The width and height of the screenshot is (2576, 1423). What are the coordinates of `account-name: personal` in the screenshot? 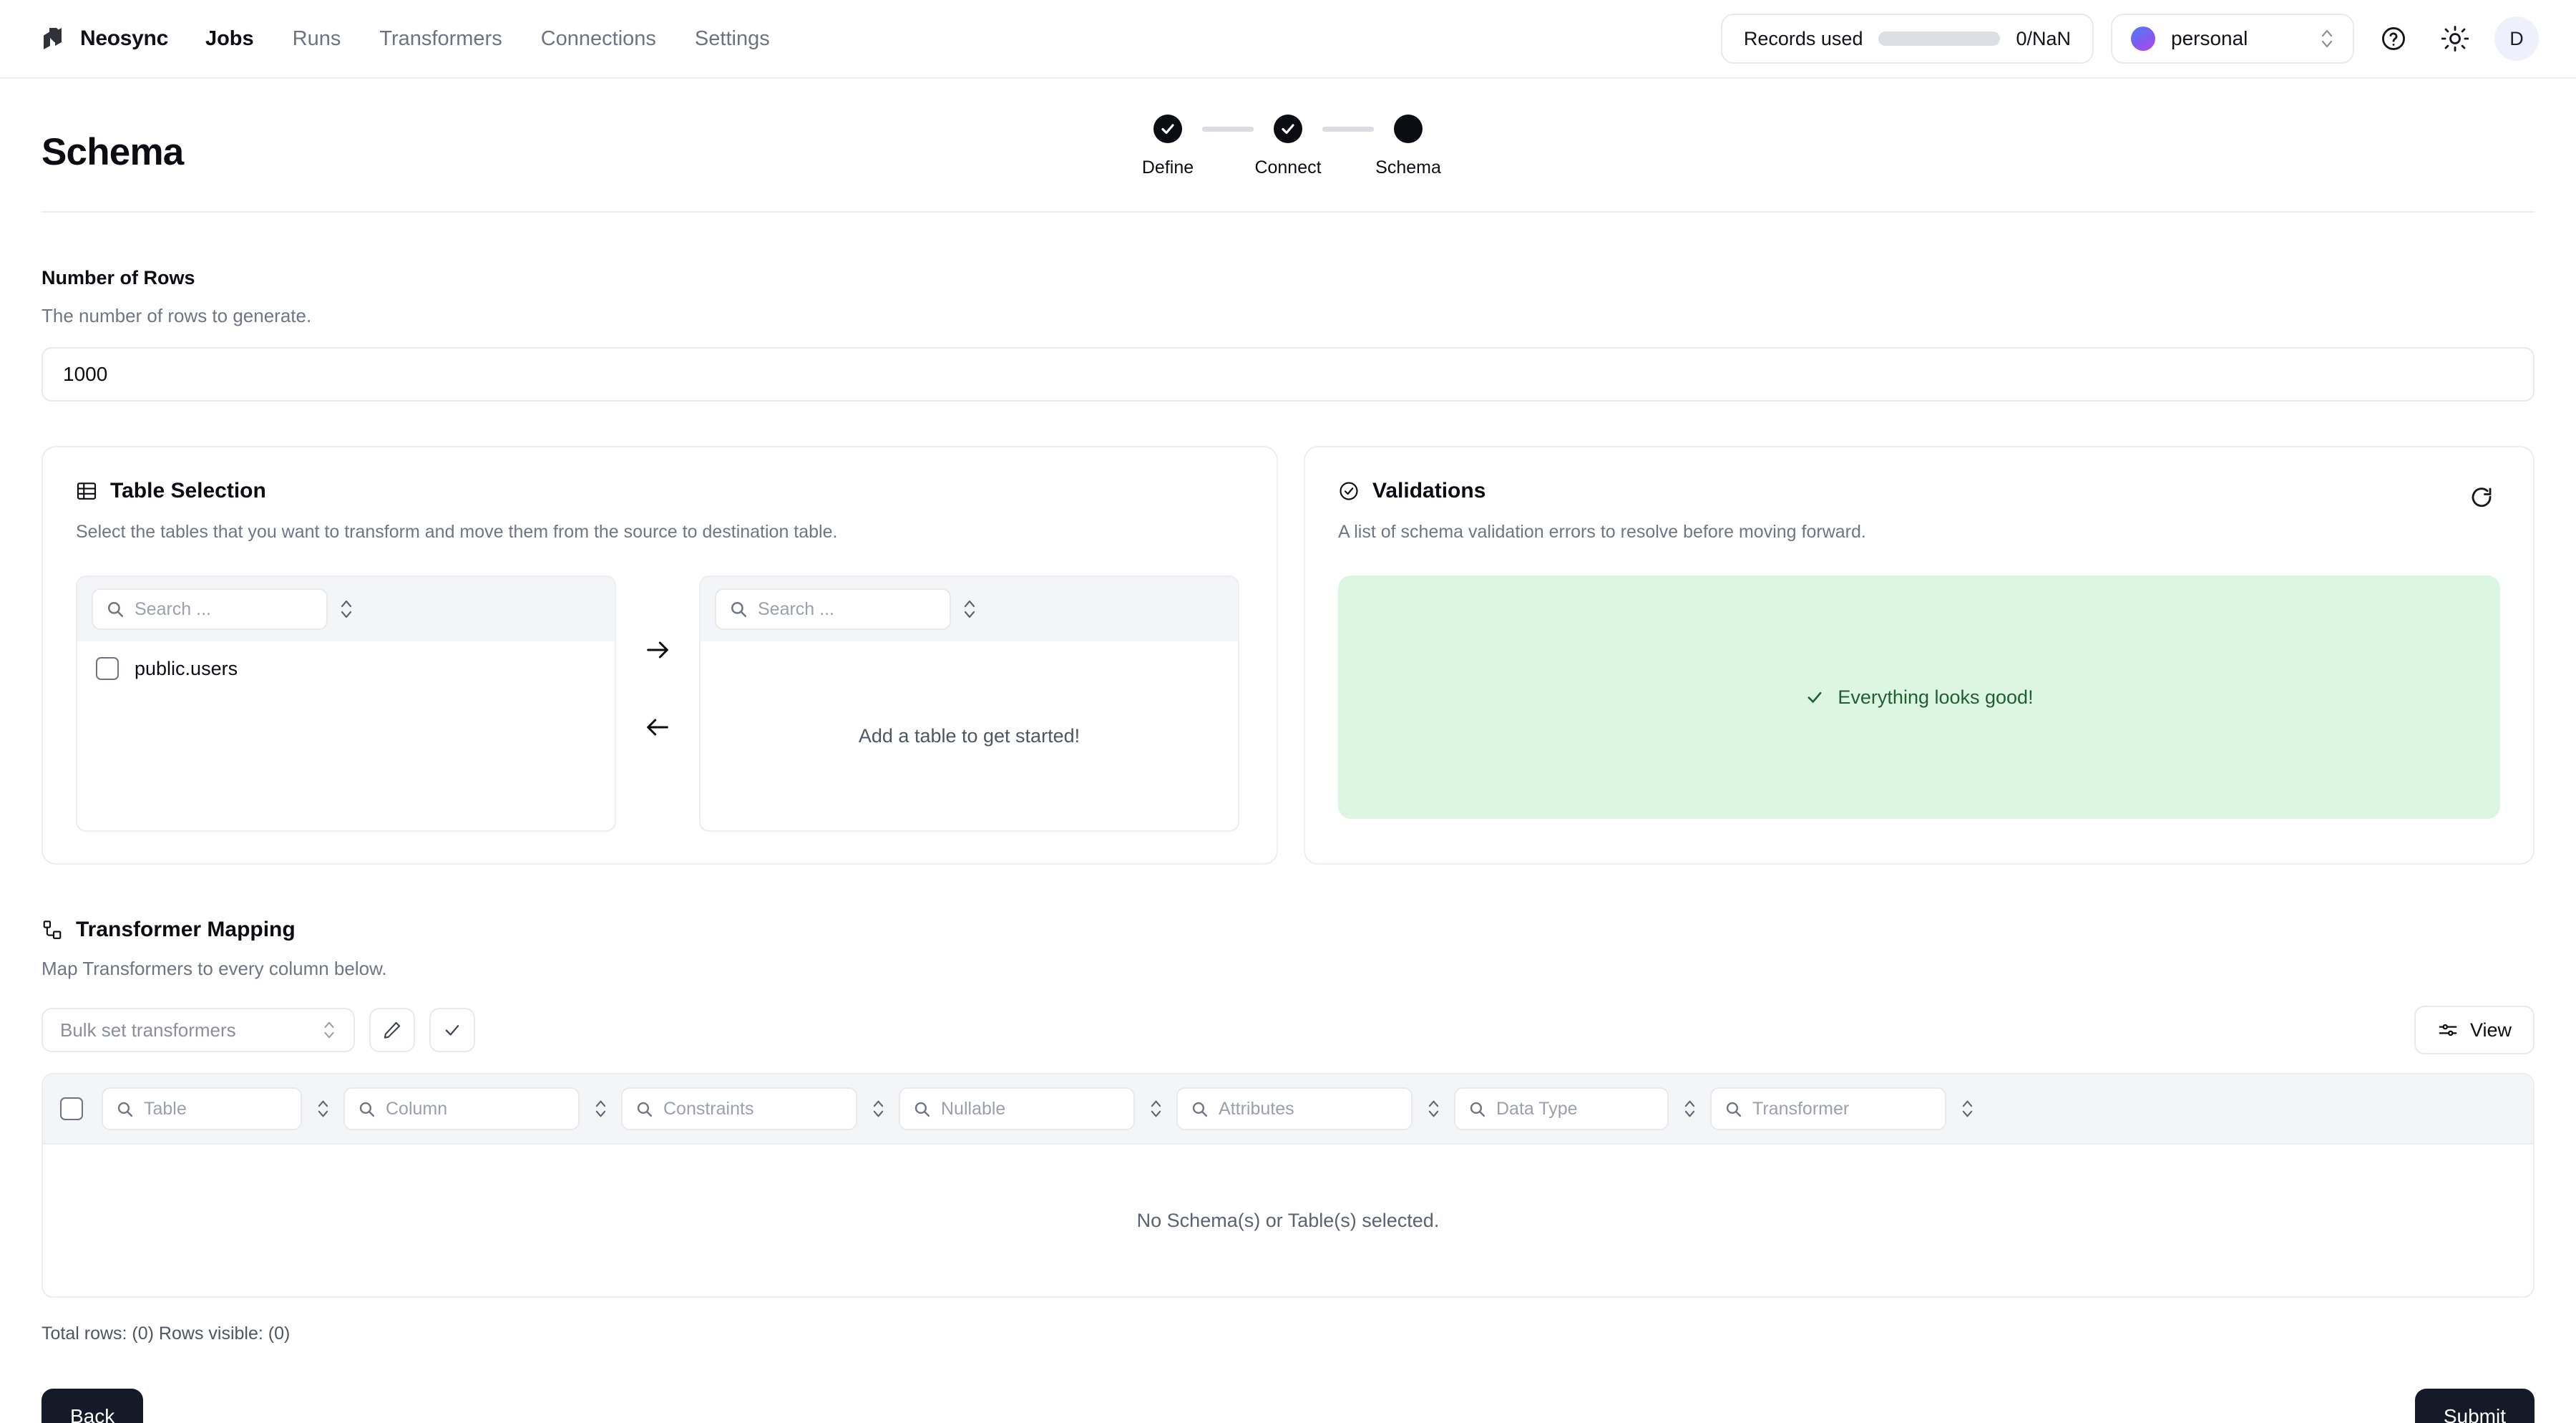 It's located at (2209, 38).